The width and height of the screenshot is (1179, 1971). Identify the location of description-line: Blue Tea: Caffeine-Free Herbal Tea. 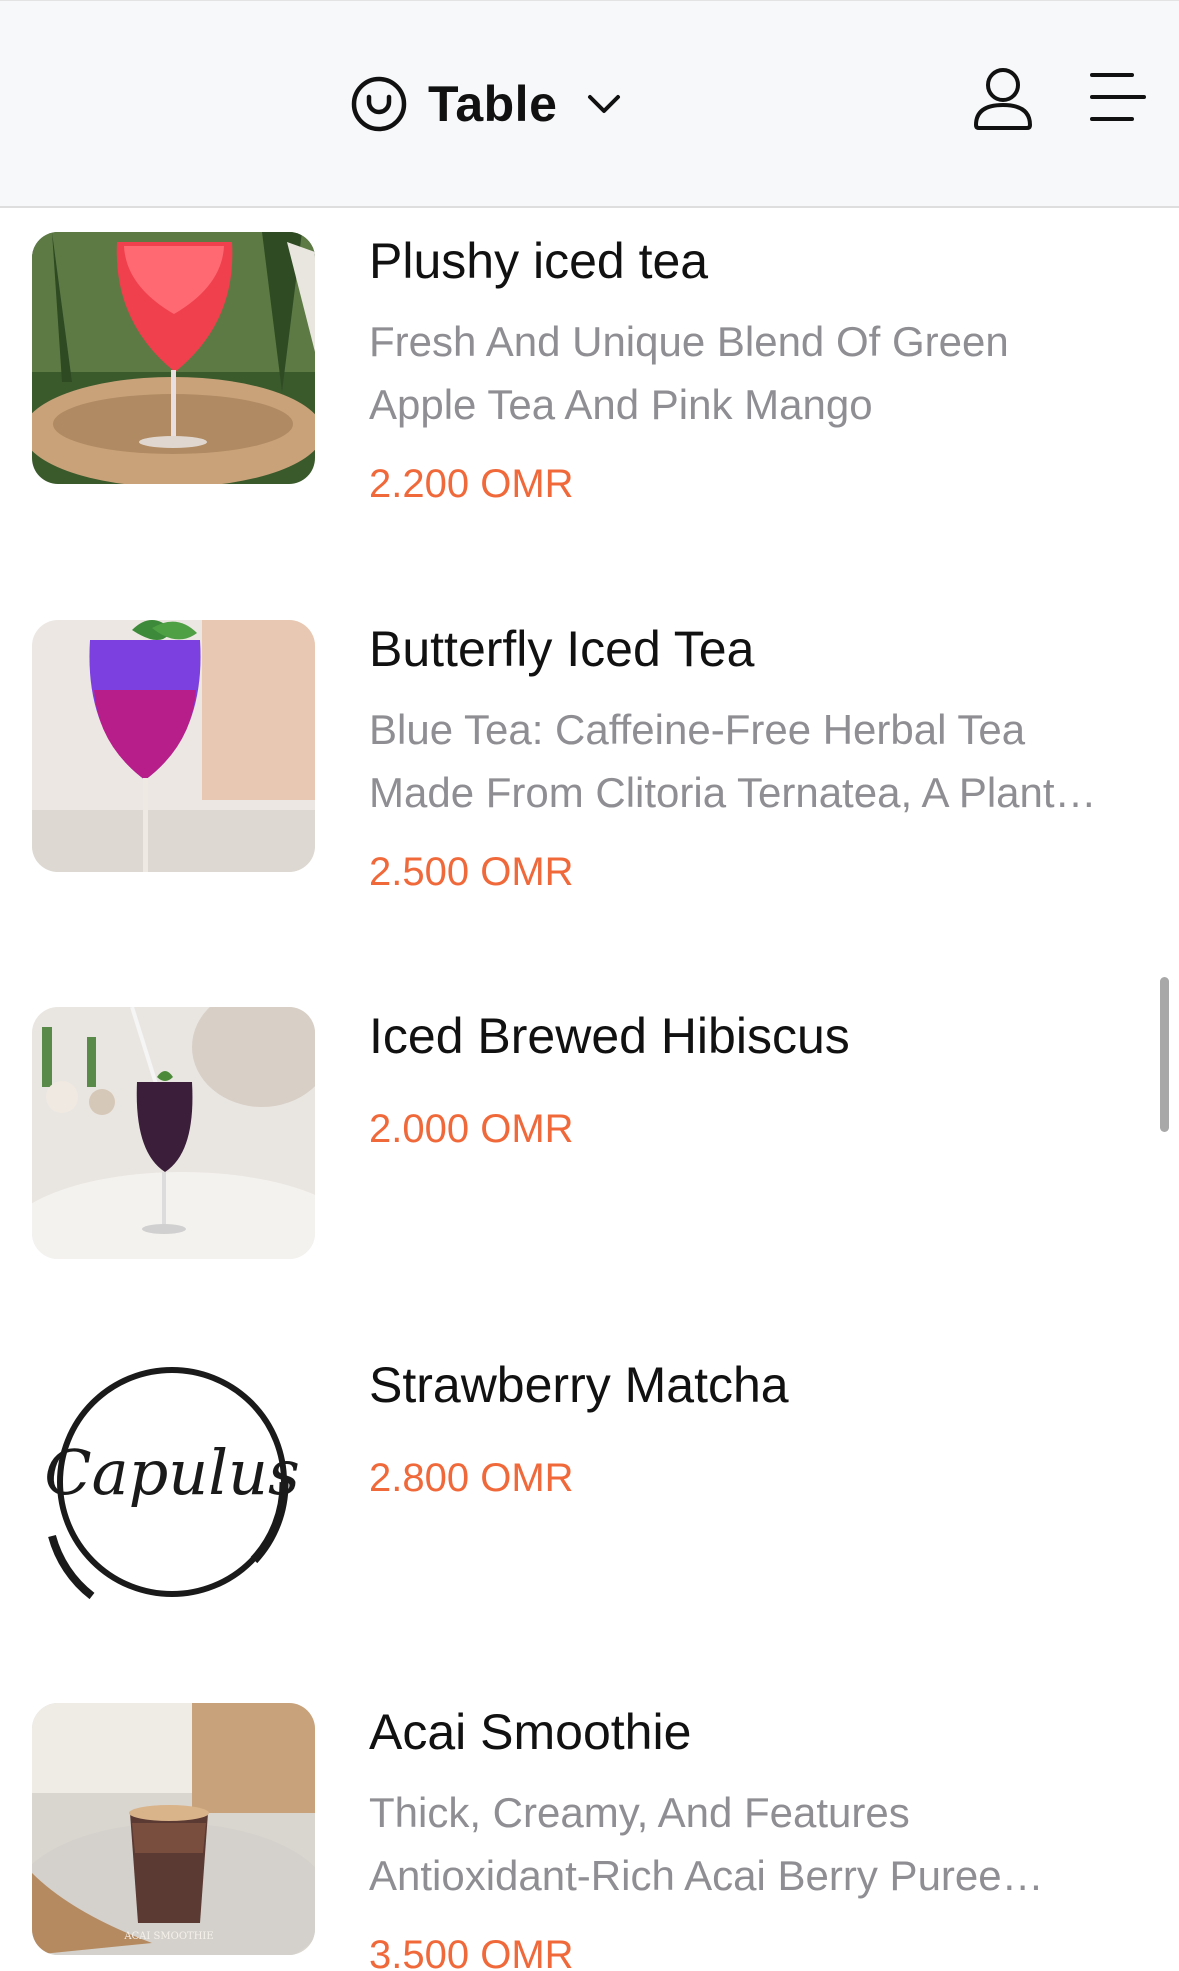
(697, 729).